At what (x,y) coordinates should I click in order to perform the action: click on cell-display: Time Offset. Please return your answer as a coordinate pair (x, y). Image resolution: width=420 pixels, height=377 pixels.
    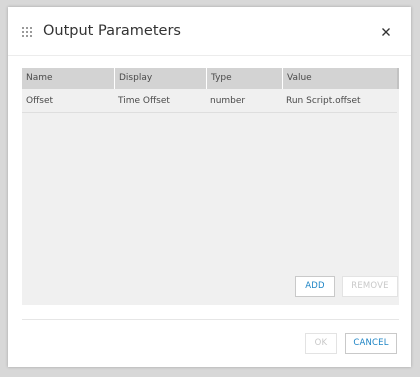
    Looking at the image, I should click on (144, 101).